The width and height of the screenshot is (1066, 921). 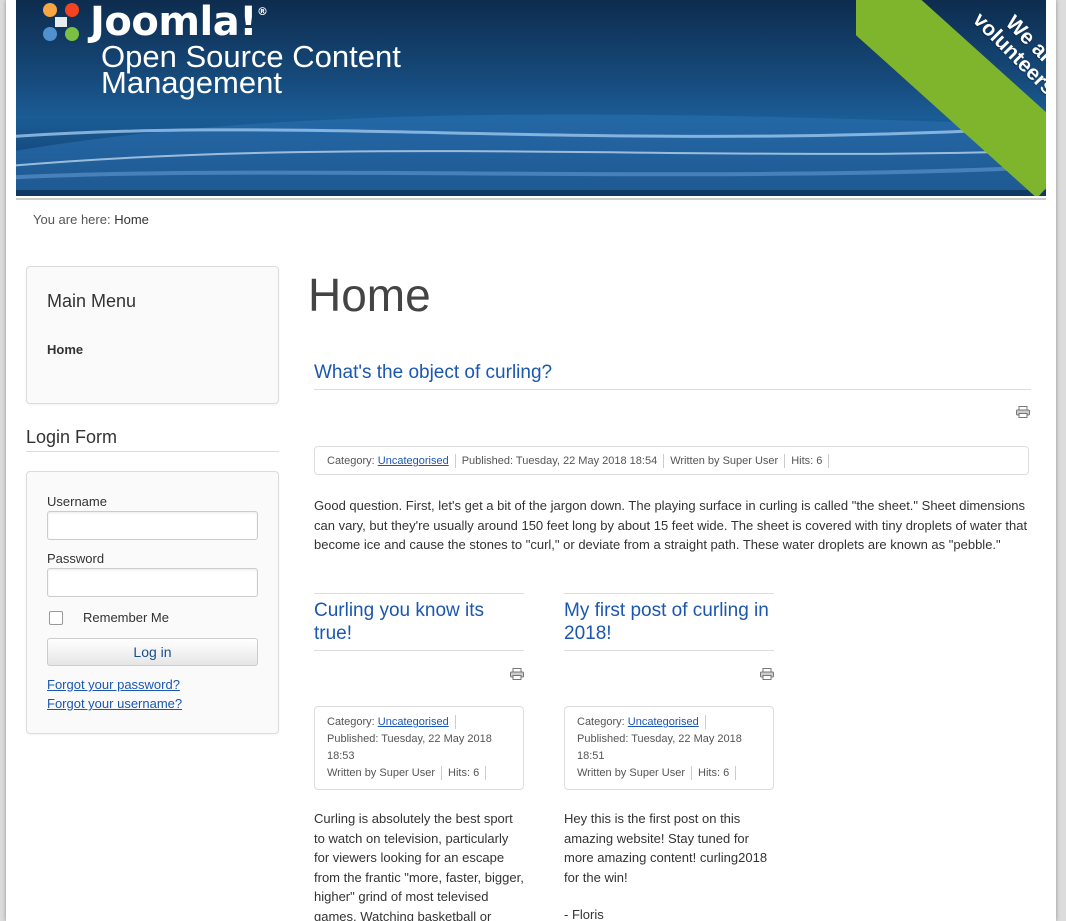 I want to click on login-title-divider, so click(x=152, y=451).